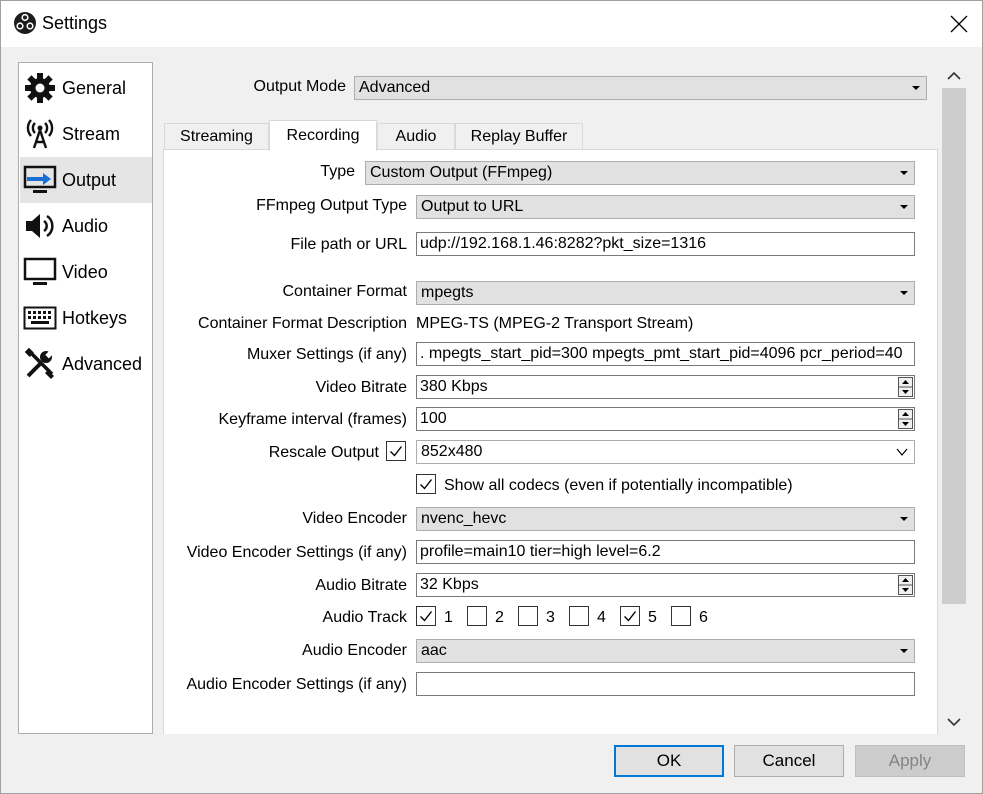  Describe the element at coordinates (300, 86) in the screenshot. I see `output-mode-label: Output Mode` at that location.